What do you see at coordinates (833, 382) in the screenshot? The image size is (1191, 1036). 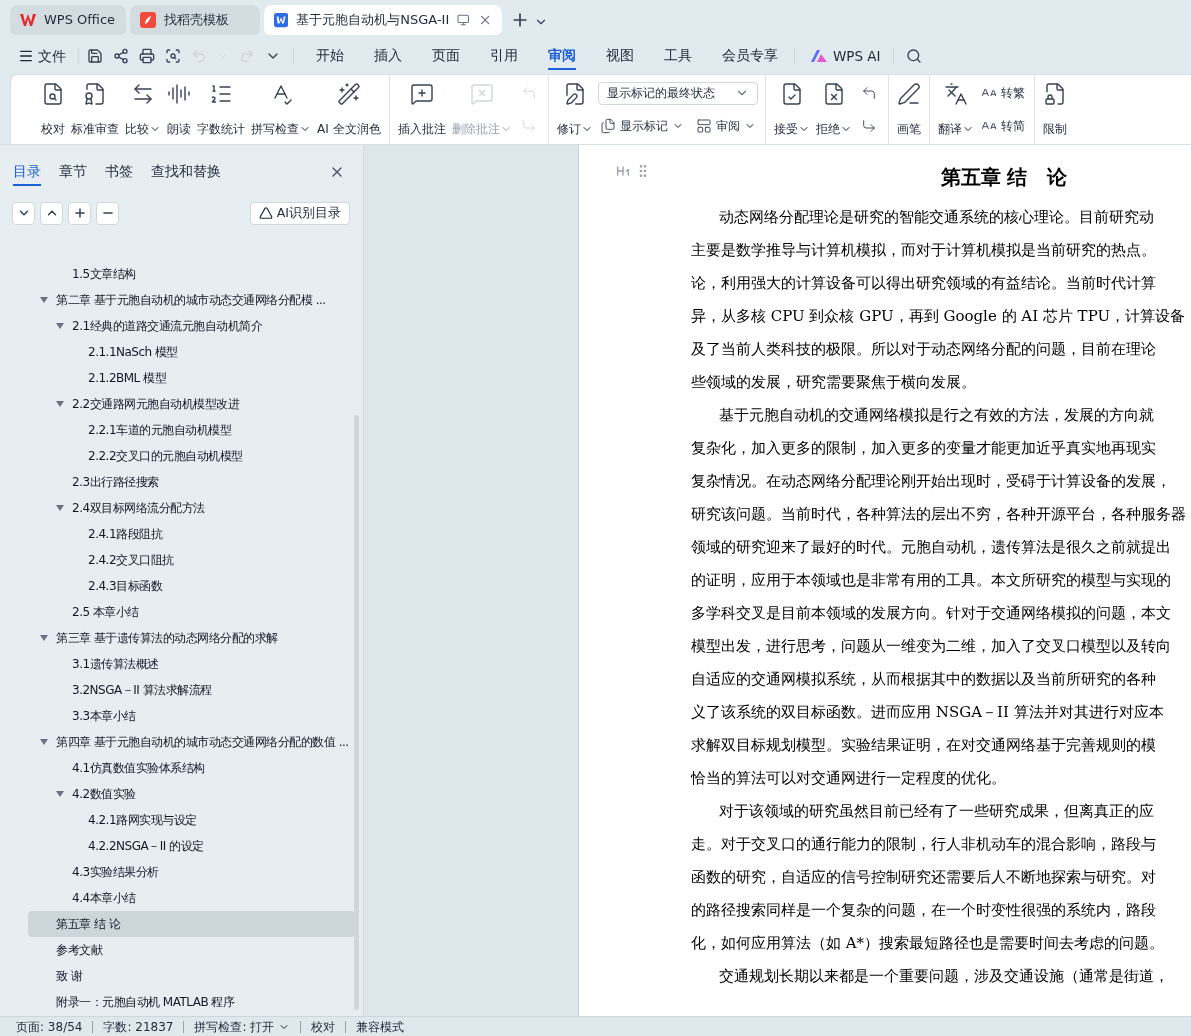 I see `paragraph-line: 些领域的发展，研究需要聚焦于横向发展。` at bounding box center [833, 382].